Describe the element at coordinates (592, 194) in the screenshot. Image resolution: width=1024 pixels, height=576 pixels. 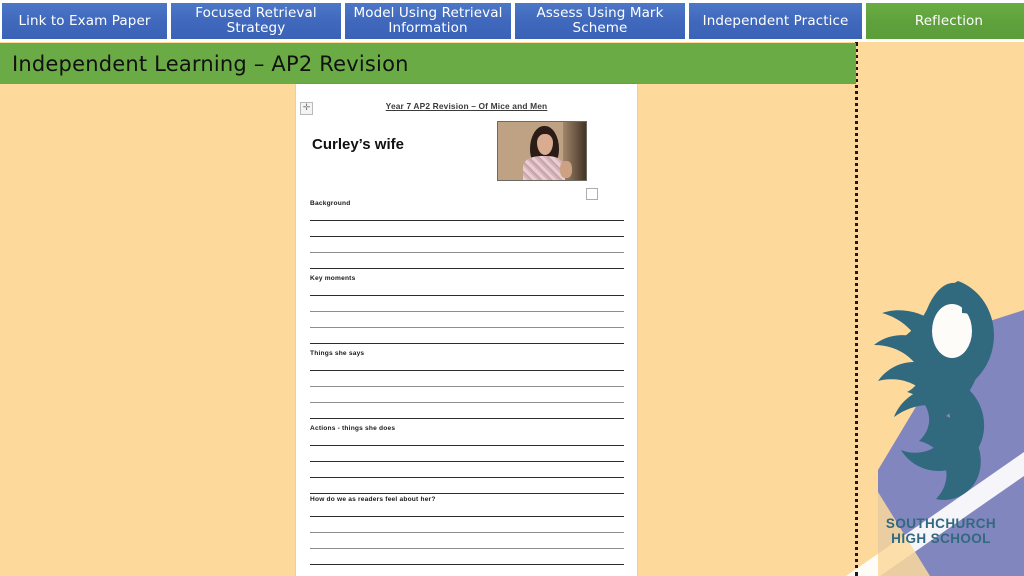
I see `image-resize-handle` at that location.